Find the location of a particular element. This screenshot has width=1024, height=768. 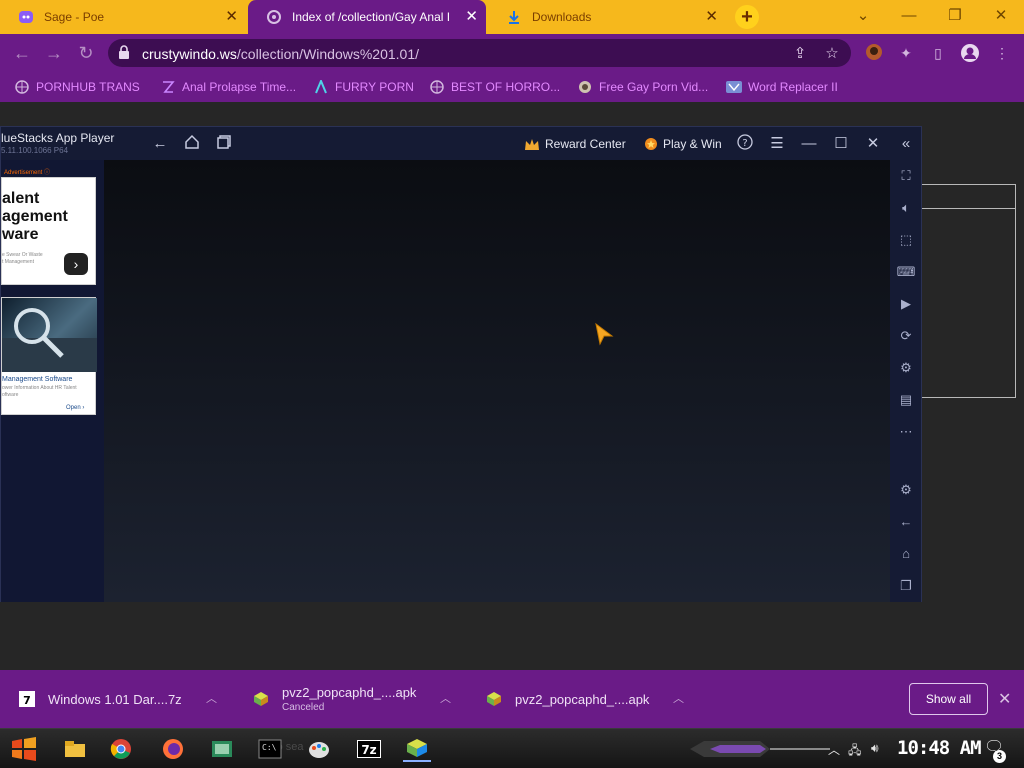

tab-title: Downloads is located at coordinates (562, 17).